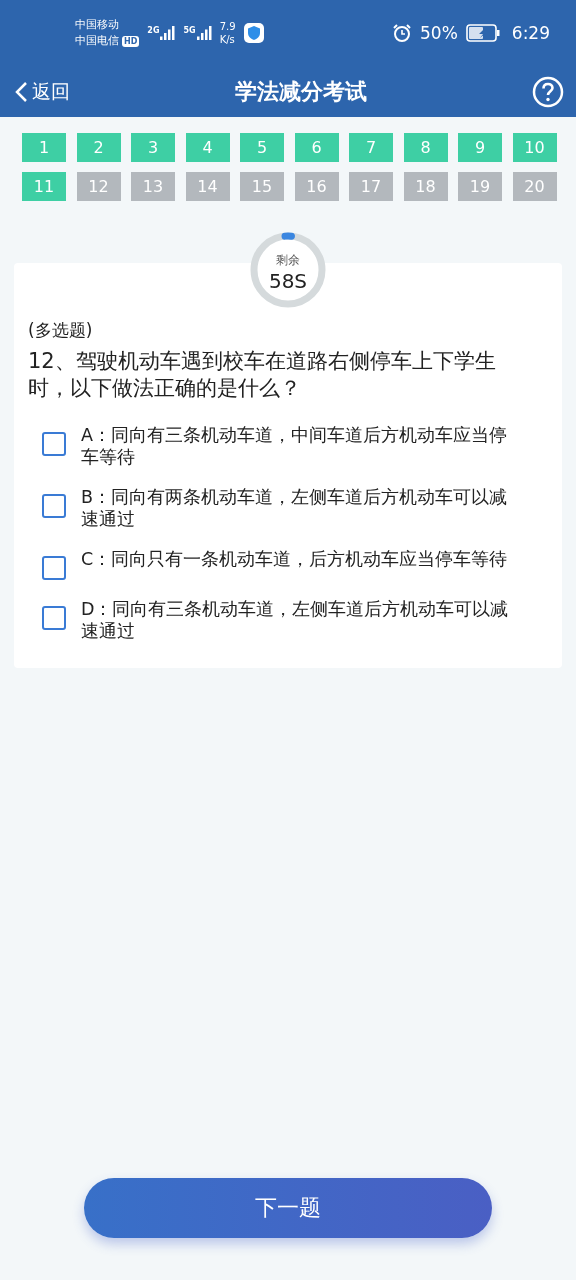 This screenshot has height=1280, width=576. What do you see at coordinates (288, 1208) in the screenshot?
I see `next-button: 下一题` at bounding box center [288, 1208].